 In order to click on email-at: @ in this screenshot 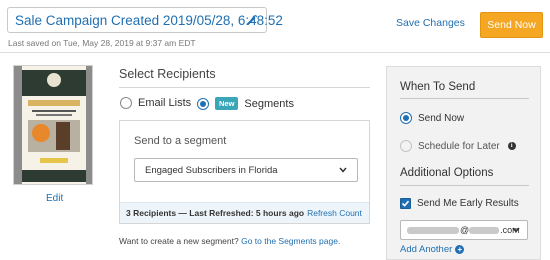, I will do `click(465, 230)`.